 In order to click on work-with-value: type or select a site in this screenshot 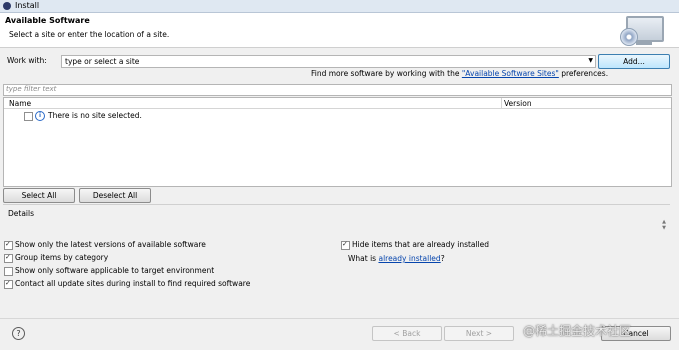, I will do `click(102, 61)`.